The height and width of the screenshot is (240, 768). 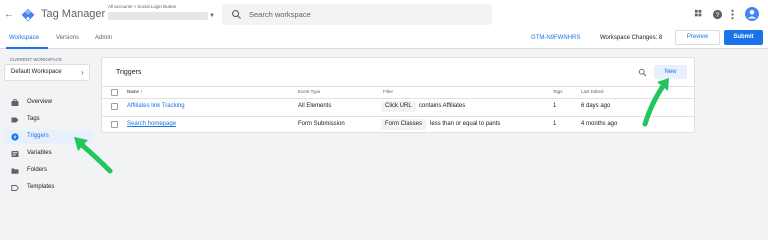 What do you see at coordinates (9, 14) in the screenshot?
I see `arrow-left-icon: ←` at bounding box center [9, 14].